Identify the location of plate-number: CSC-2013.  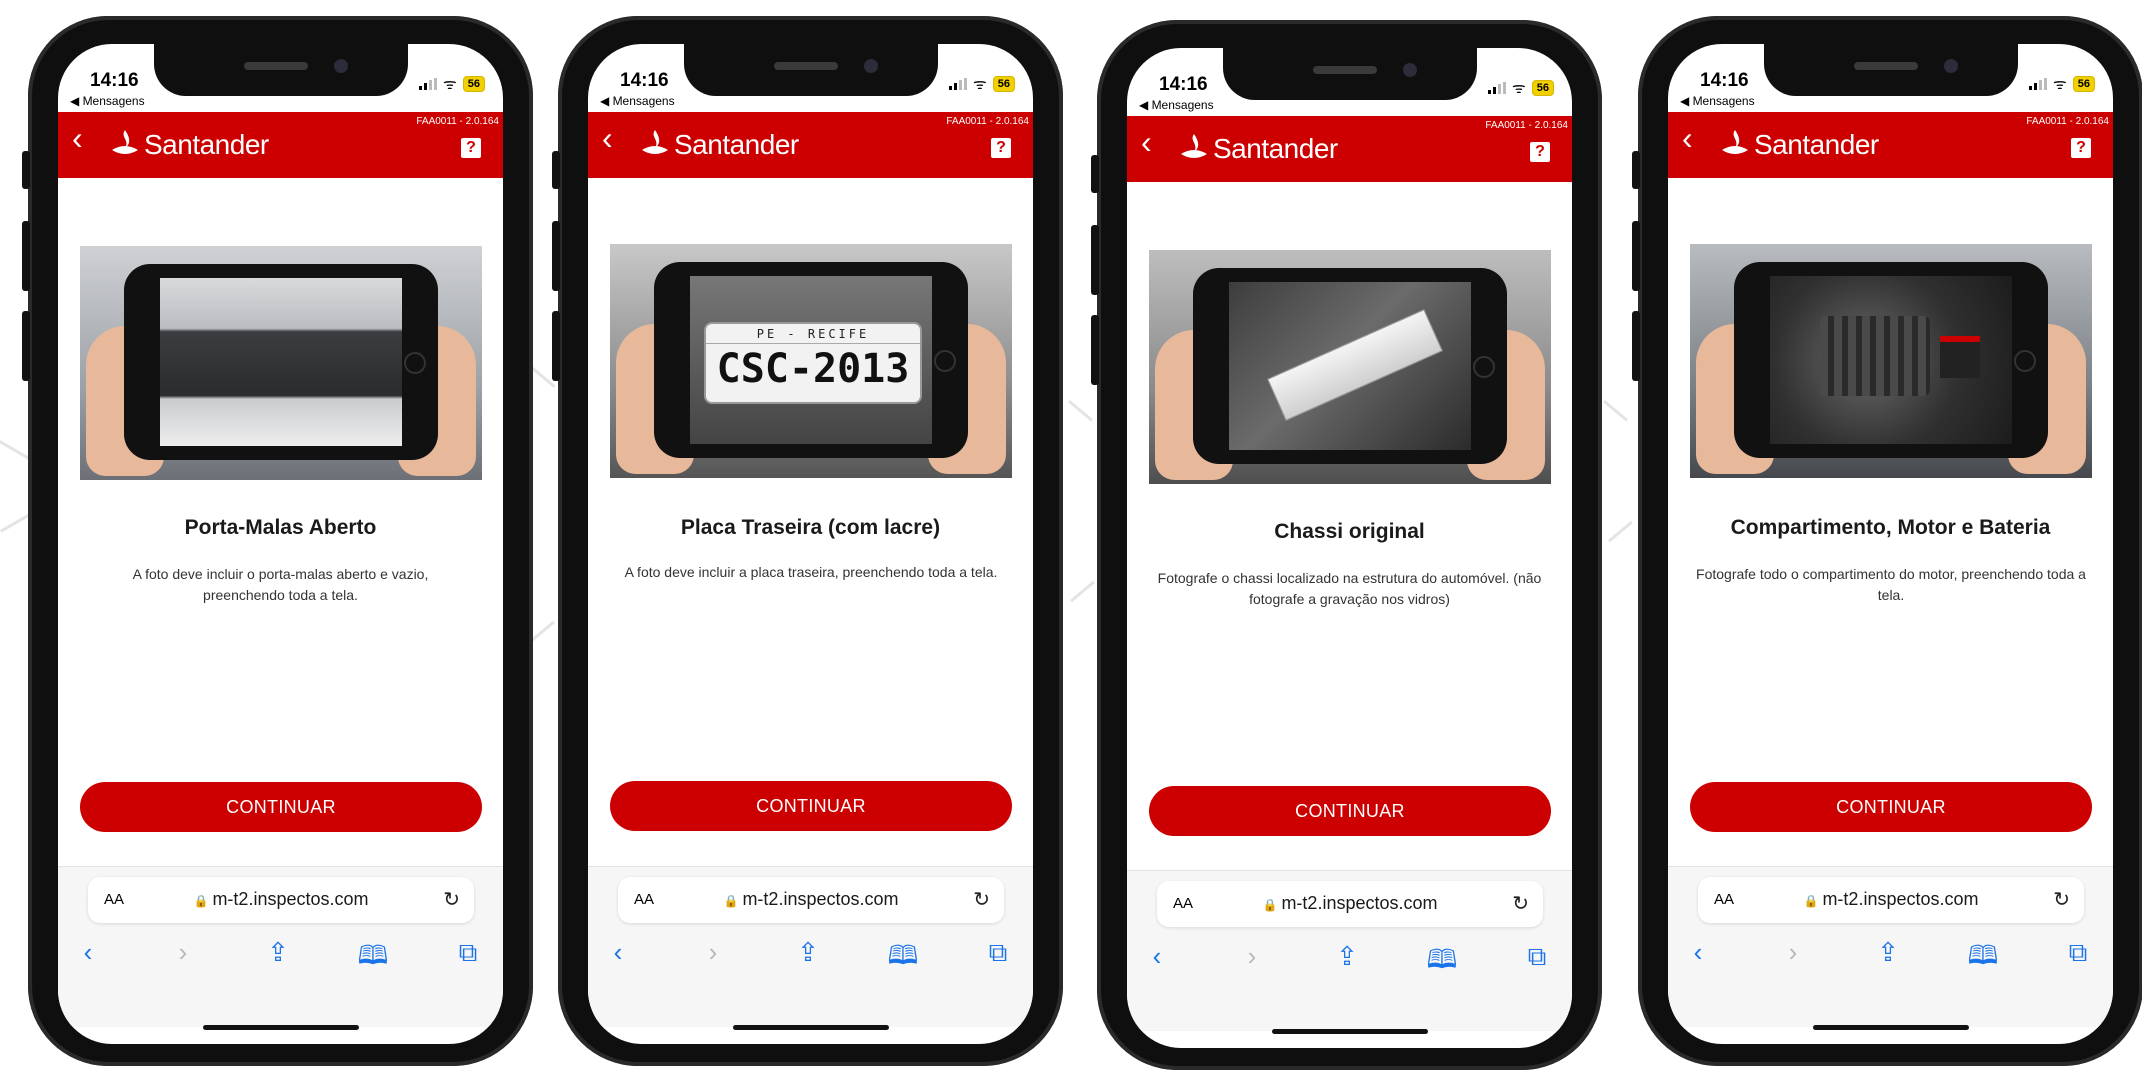
(813, 369).